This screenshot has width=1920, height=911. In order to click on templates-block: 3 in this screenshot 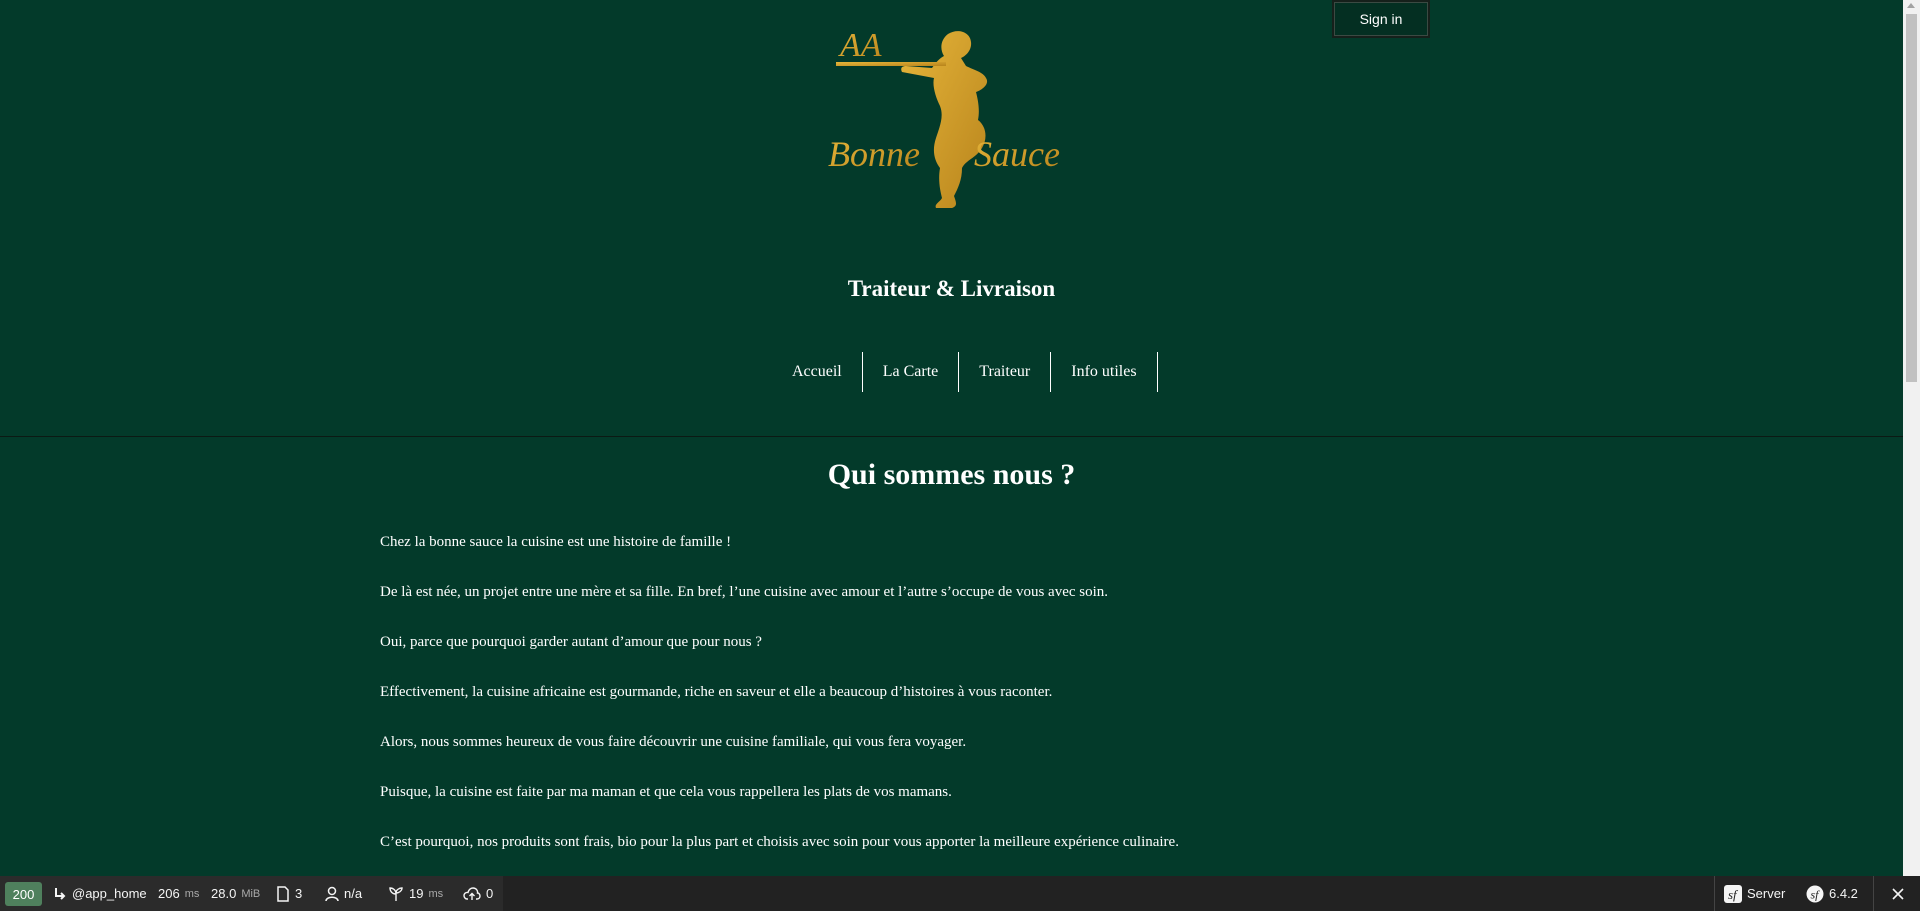, I will do `click(289, 893)`.